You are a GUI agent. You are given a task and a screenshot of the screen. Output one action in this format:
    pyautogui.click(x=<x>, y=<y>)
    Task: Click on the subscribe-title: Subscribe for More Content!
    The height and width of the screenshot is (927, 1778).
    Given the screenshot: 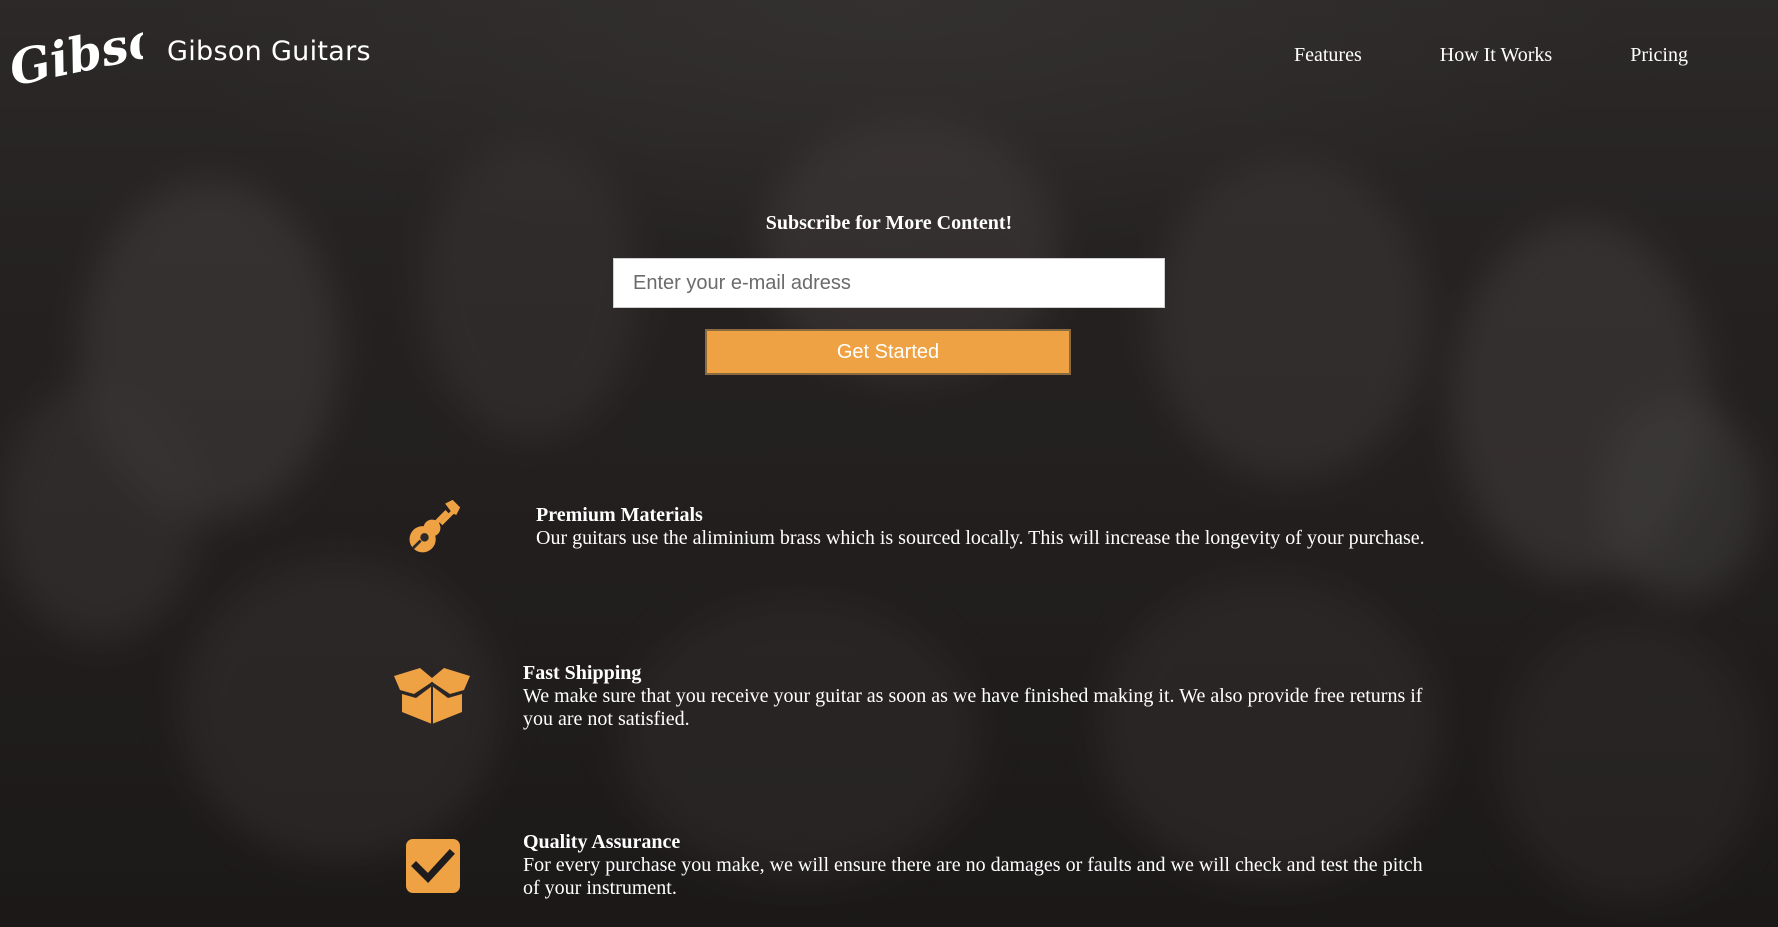 What is the action you would take?
    pyautogui.click(x=889, y=223)
    